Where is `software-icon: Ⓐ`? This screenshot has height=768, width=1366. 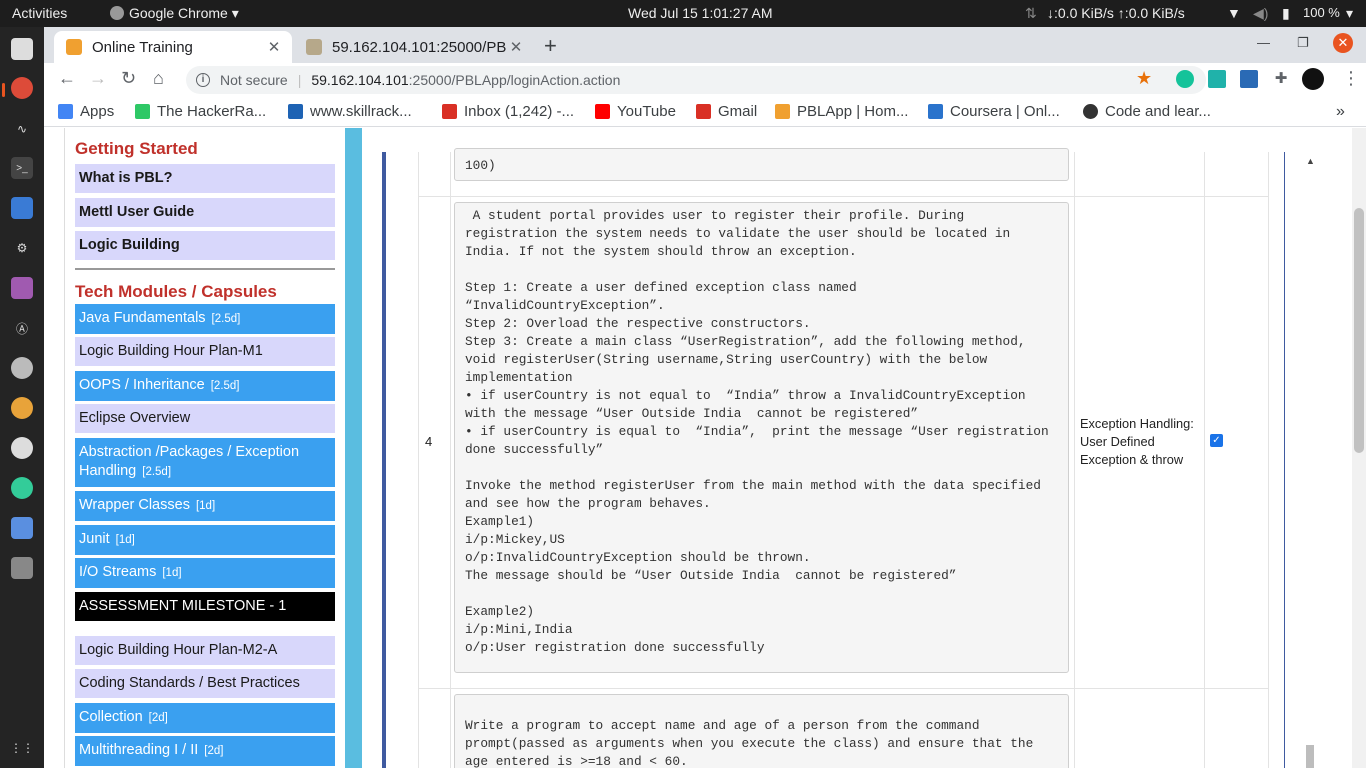 software-icon: Ⓐ is located at coordinates (22, 328).